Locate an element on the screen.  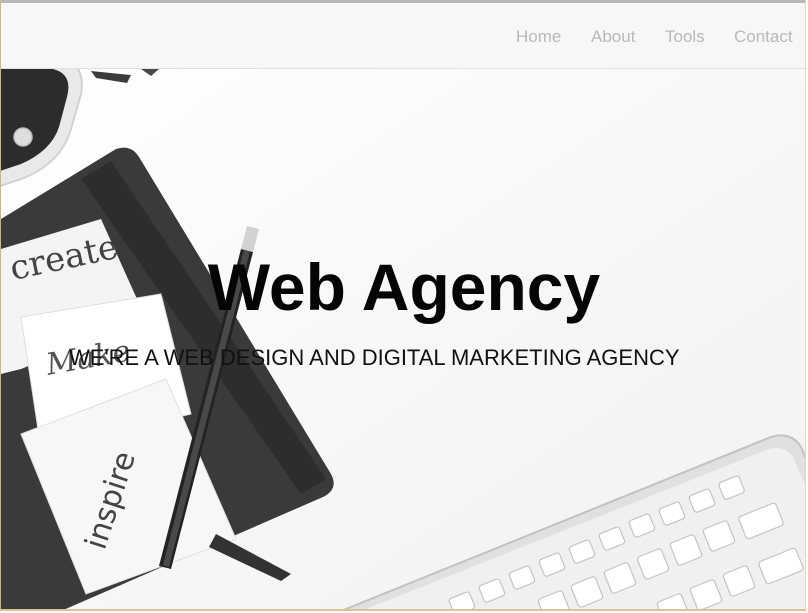
nav-home-link: Home is located at coordinates (538, 37).